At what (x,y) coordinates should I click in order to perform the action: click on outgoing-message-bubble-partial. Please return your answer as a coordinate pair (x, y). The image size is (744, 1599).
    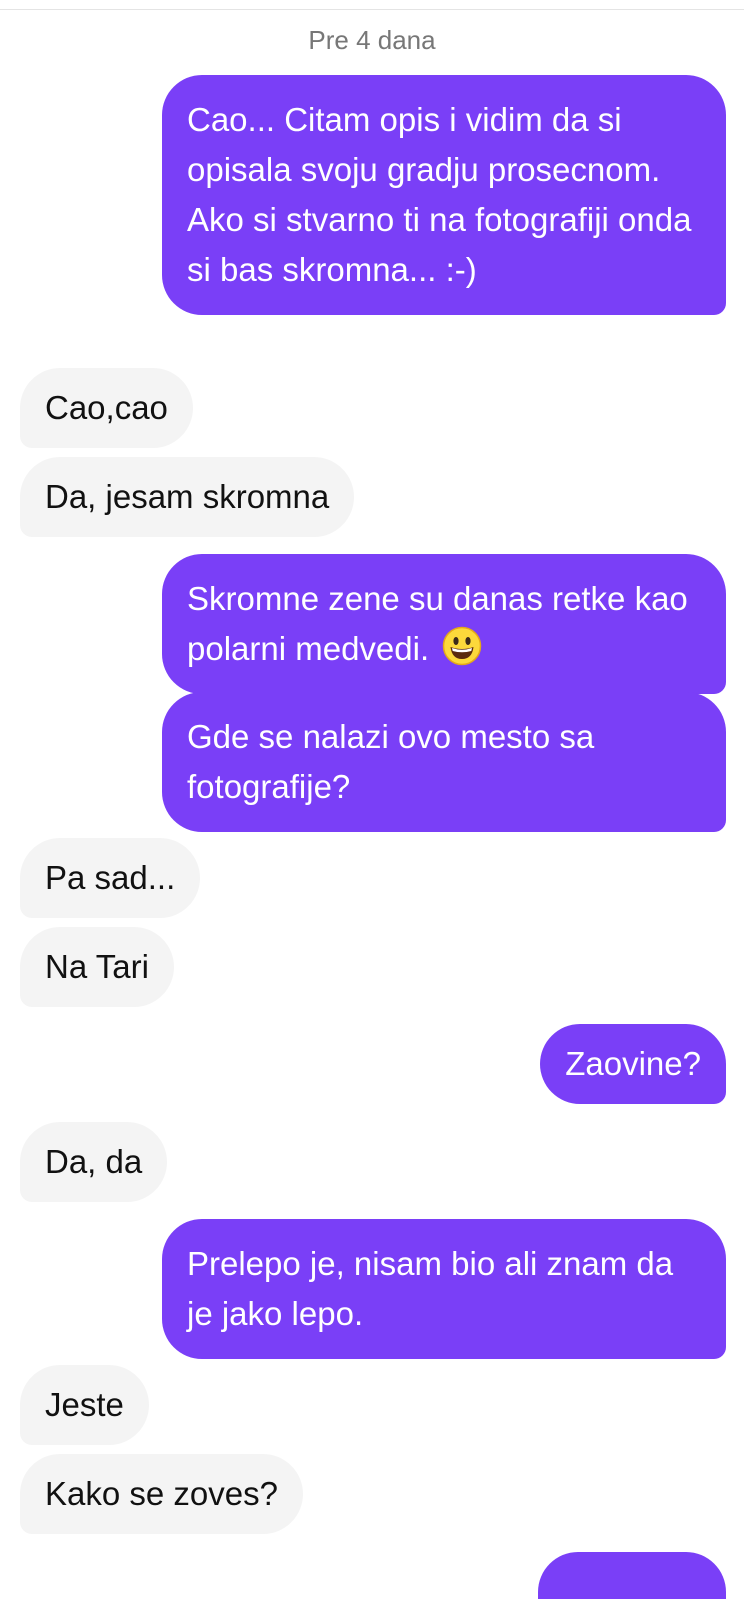
    Looking at the image, I should click on (632, 1575).